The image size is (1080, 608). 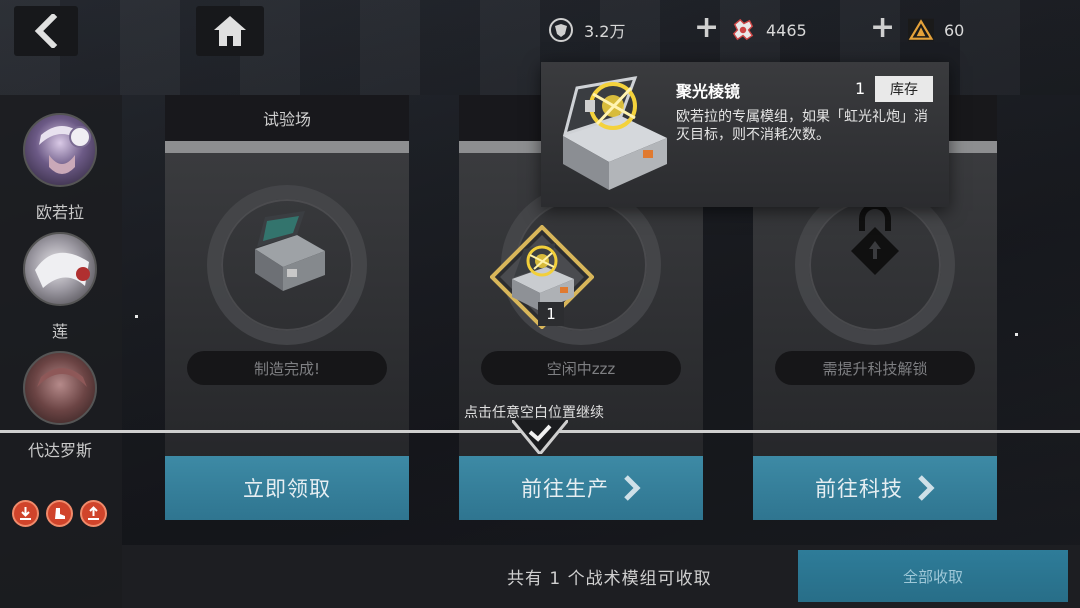 I want to click on tooltip-quantity: 1, so click(x=860, y=88).